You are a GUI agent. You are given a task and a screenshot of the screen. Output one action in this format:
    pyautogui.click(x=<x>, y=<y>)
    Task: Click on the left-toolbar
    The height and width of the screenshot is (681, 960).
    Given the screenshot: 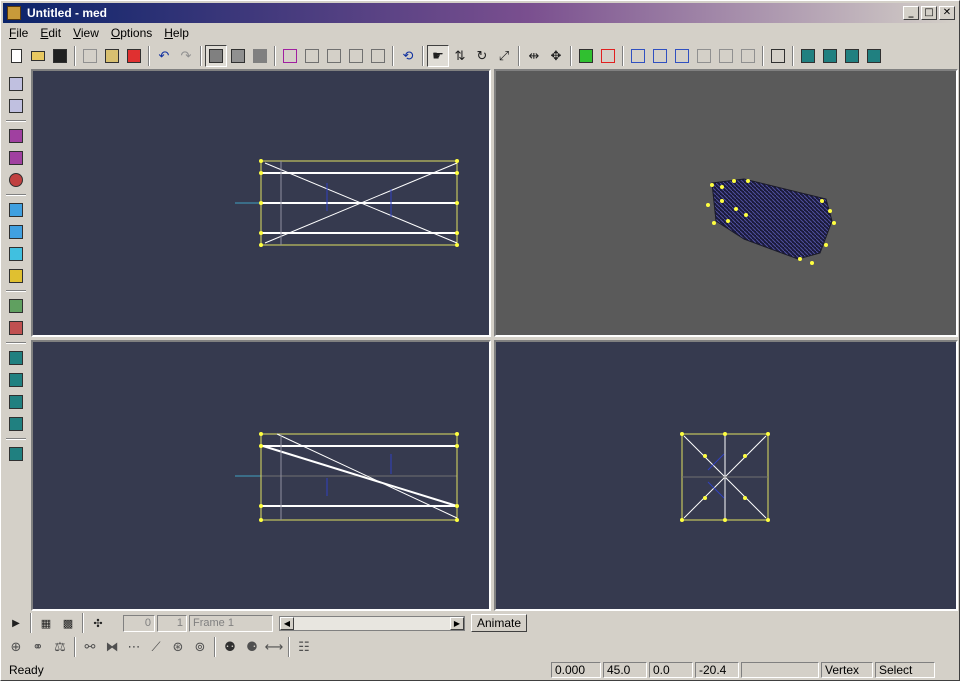 What is the action you would take?
    pyautogui.click(x=17, y=341)
    